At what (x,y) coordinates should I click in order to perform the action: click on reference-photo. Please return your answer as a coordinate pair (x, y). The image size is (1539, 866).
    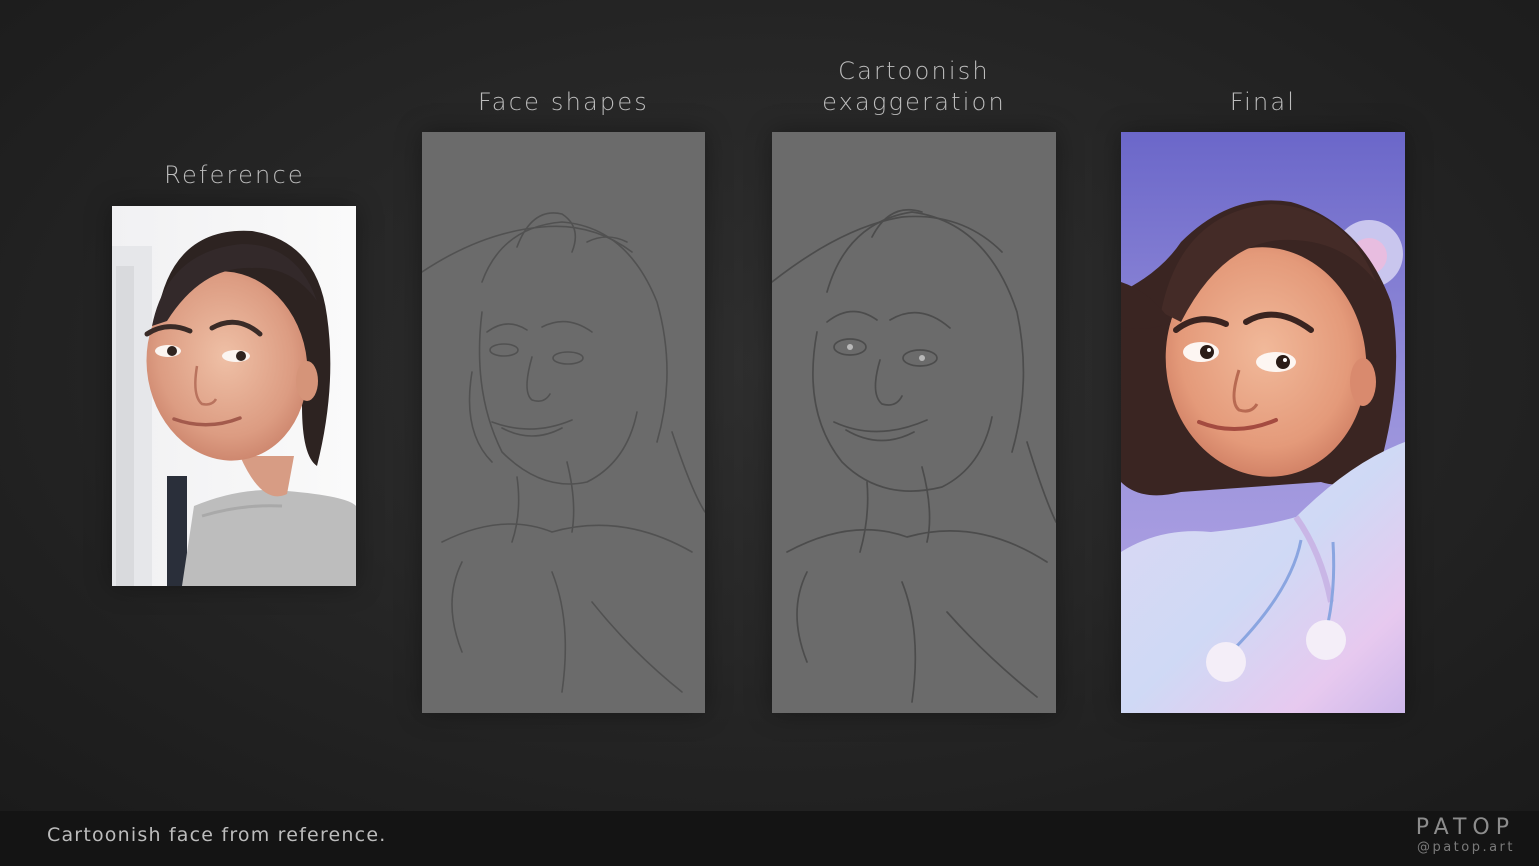
    Looking at the image, I should click on (234, 396).